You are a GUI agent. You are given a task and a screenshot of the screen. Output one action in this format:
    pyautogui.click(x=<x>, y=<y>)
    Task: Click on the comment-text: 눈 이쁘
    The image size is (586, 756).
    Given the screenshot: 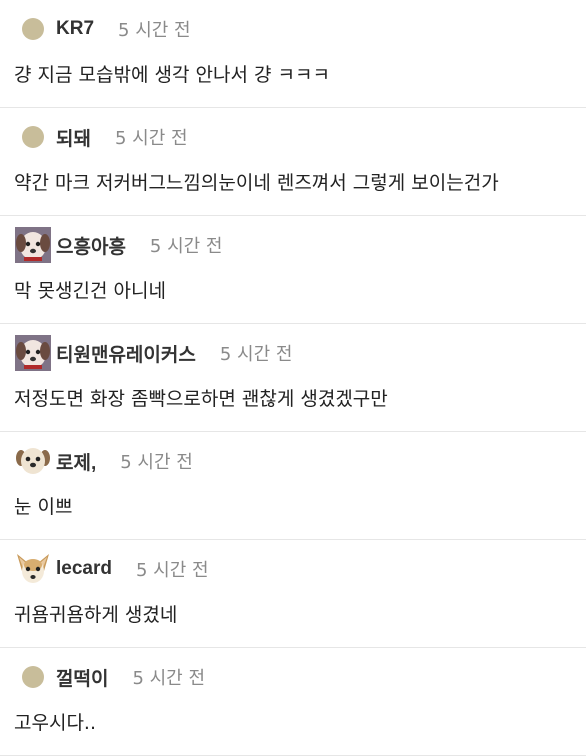 What is the action you would take?
    pyautogui.click(x=43, y=507)
    